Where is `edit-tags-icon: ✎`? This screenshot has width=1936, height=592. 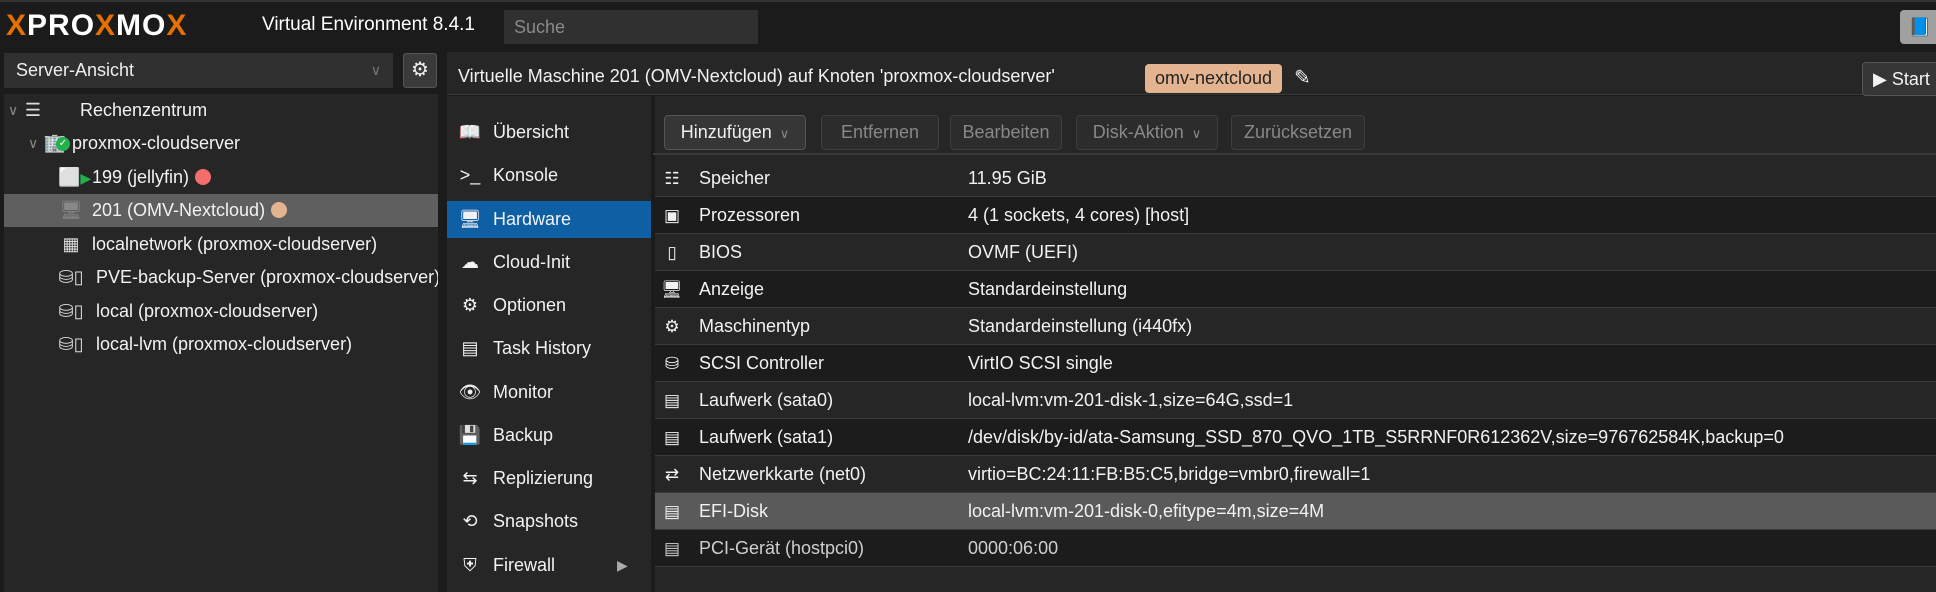
edit-tags-icon: ✎ is located at coordinates (1302, 78).